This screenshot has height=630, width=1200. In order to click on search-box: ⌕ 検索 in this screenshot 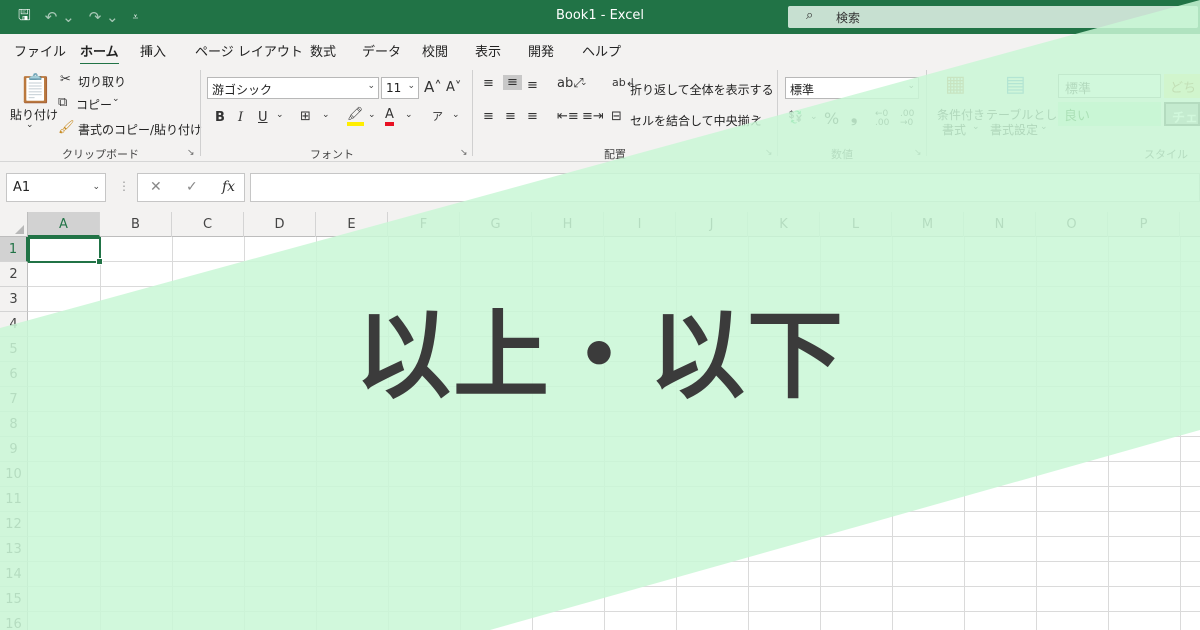, I will do `click(993, 17)`.